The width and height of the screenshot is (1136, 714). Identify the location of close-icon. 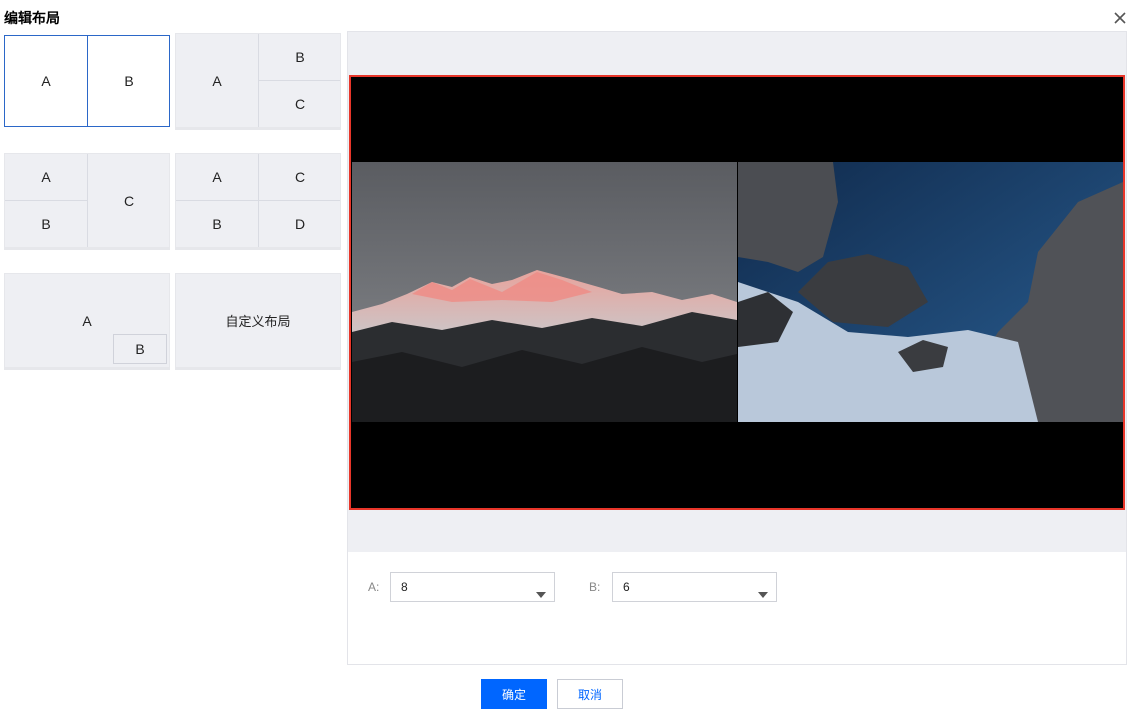
(1120, 18).